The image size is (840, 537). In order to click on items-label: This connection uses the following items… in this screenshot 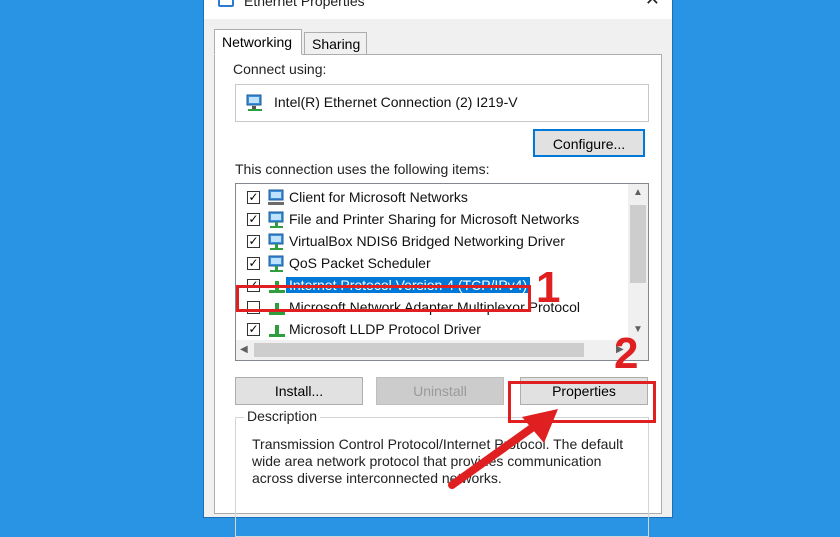, I will do `click(362, 169)`.